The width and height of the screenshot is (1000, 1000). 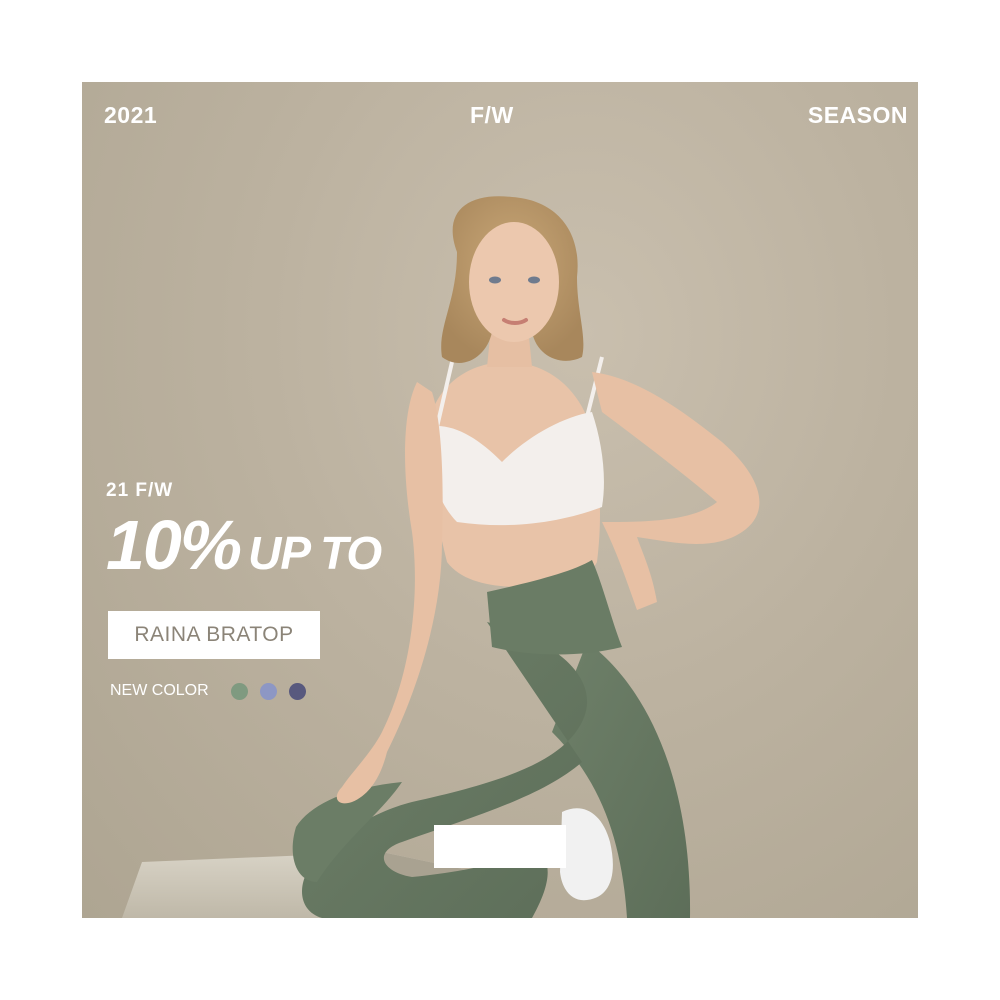 What do you see at coordinates (239, 691) in the screenshot?
I see `color-swatch-sage-green` at bounding box center [239, 691].